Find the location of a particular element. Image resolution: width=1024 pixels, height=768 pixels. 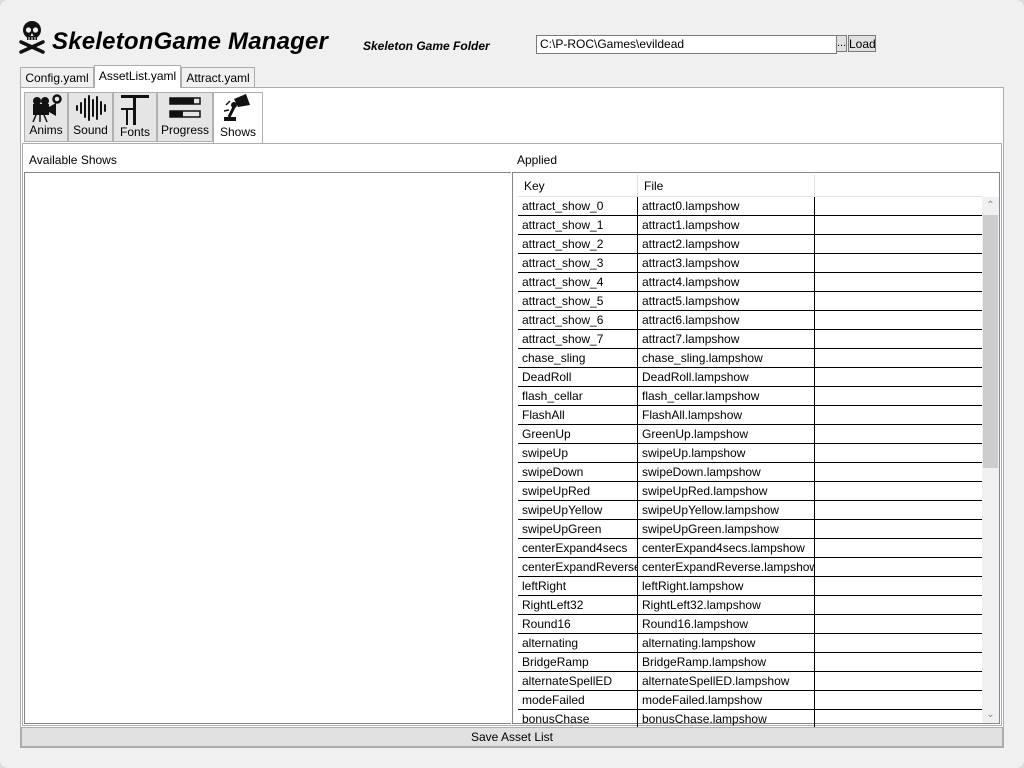

table-row: RightLeft32 RightLeft32.lampshow is located at coordinates (750, 605).